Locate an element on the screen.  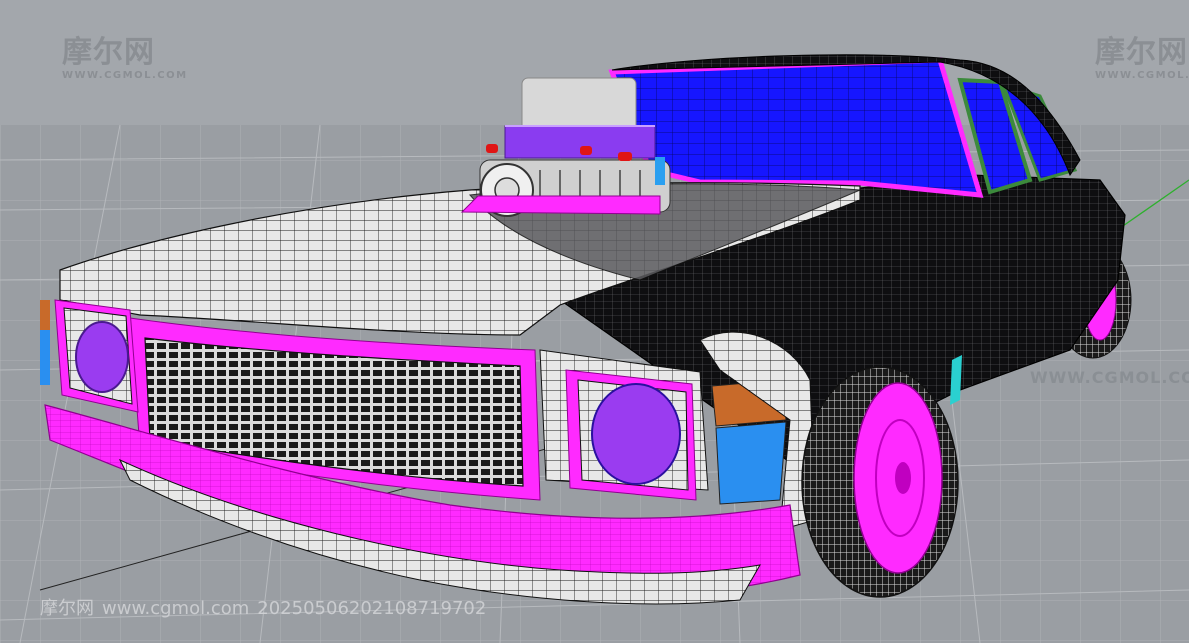
headlight-right is located at coordinates (624, 425).